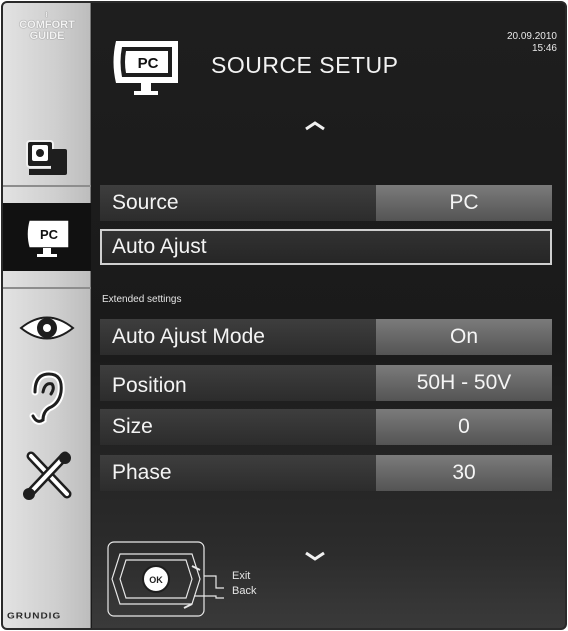  Describe the element at coordinates (464, 427) in the screenshot. I see `size-value: 0` at that location.